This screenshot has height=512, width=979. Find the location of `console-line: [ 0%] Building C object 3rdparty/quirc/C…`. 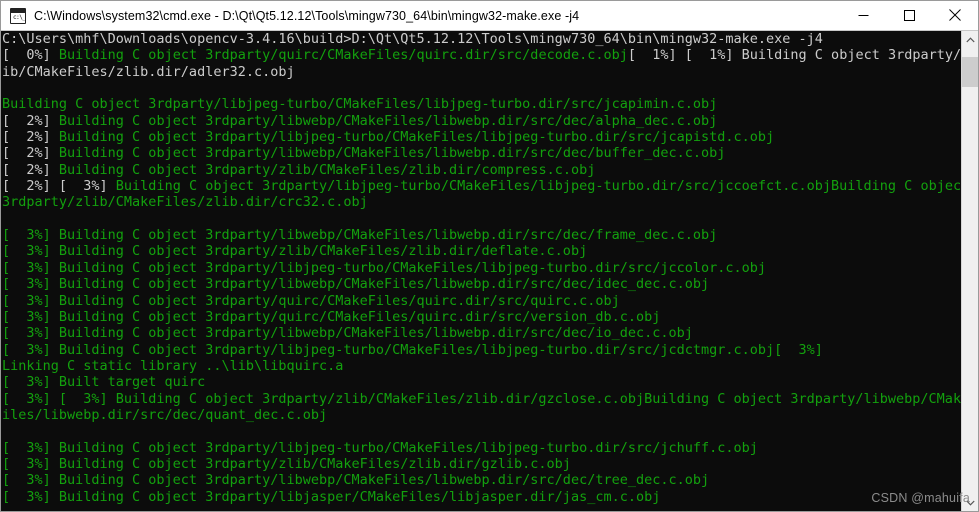

console-line: [ 0%] Building C object 3rdparty/quirc/C… is located at coordinates (481, 55).